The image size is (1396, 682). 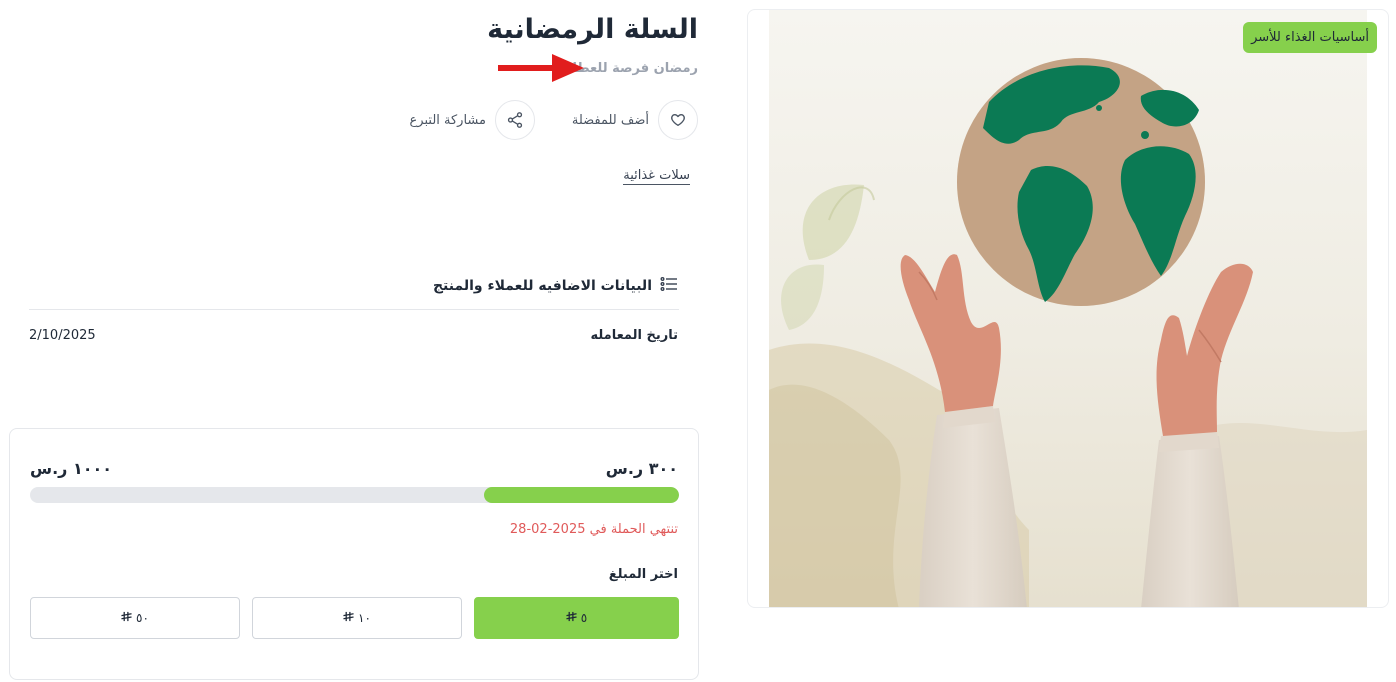 What do you see at coordinates (71, 468) in the screenshot?
I see `target-amount: ١٠٠٠ ر.س` at bounding box center [71, 468].